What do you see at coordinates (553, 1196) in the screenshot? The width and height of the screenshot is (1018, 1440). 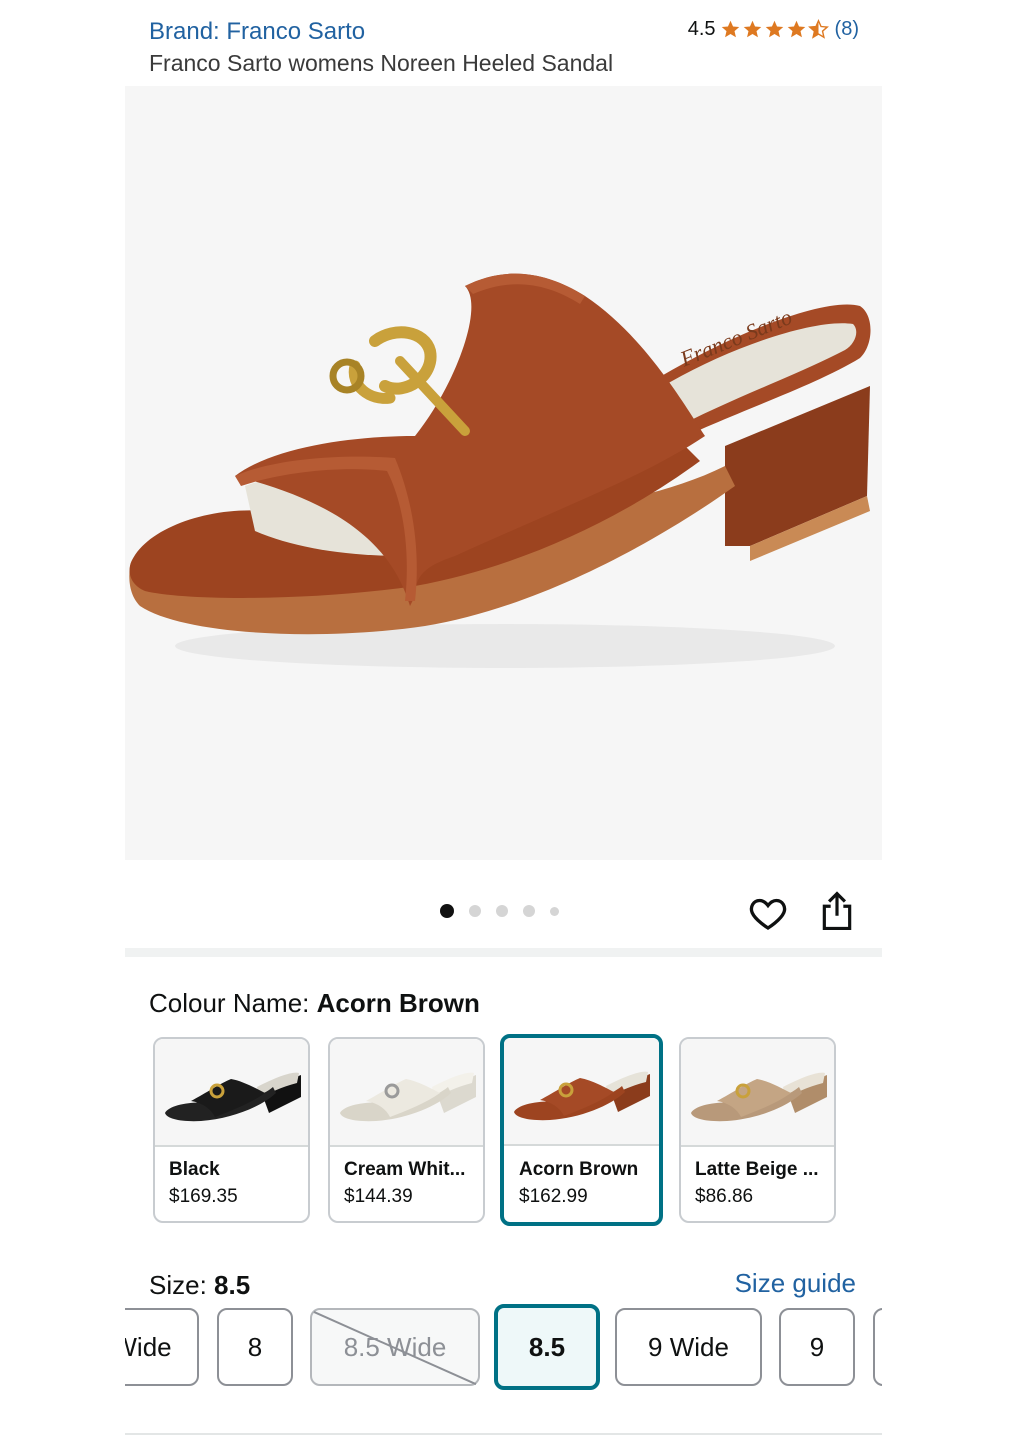 I see `swatch-price: $162.99` at bounding box center [553, 1196].